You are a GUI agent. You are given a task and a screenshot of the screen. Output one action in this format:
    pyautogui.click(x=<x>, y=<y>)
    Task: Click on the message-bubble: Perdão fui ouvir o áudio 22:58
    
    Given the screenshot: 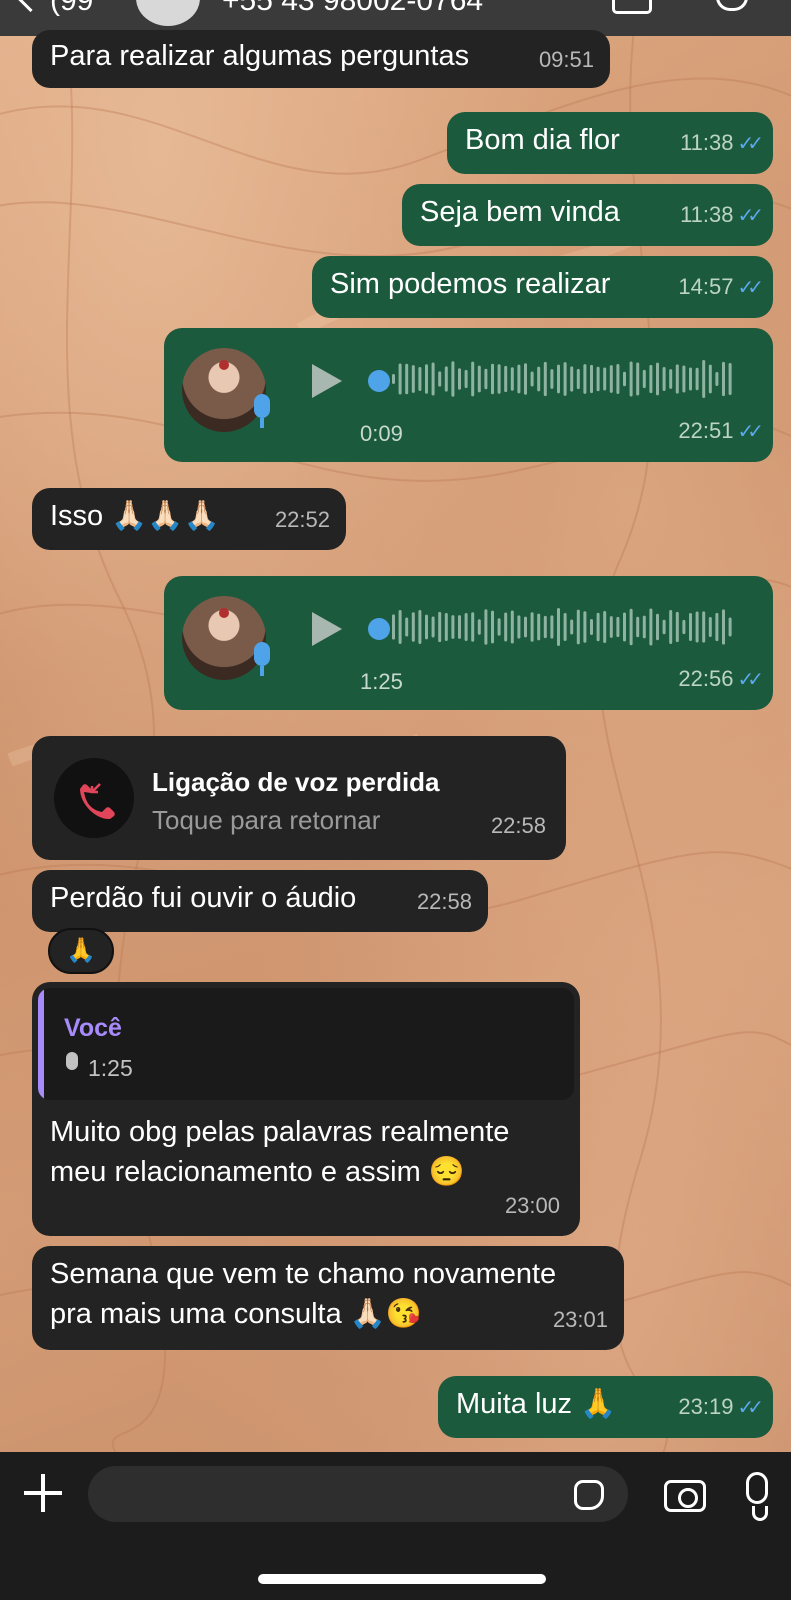 What is the action you would take?
    pyautogui.click(x=260, y=901)
    